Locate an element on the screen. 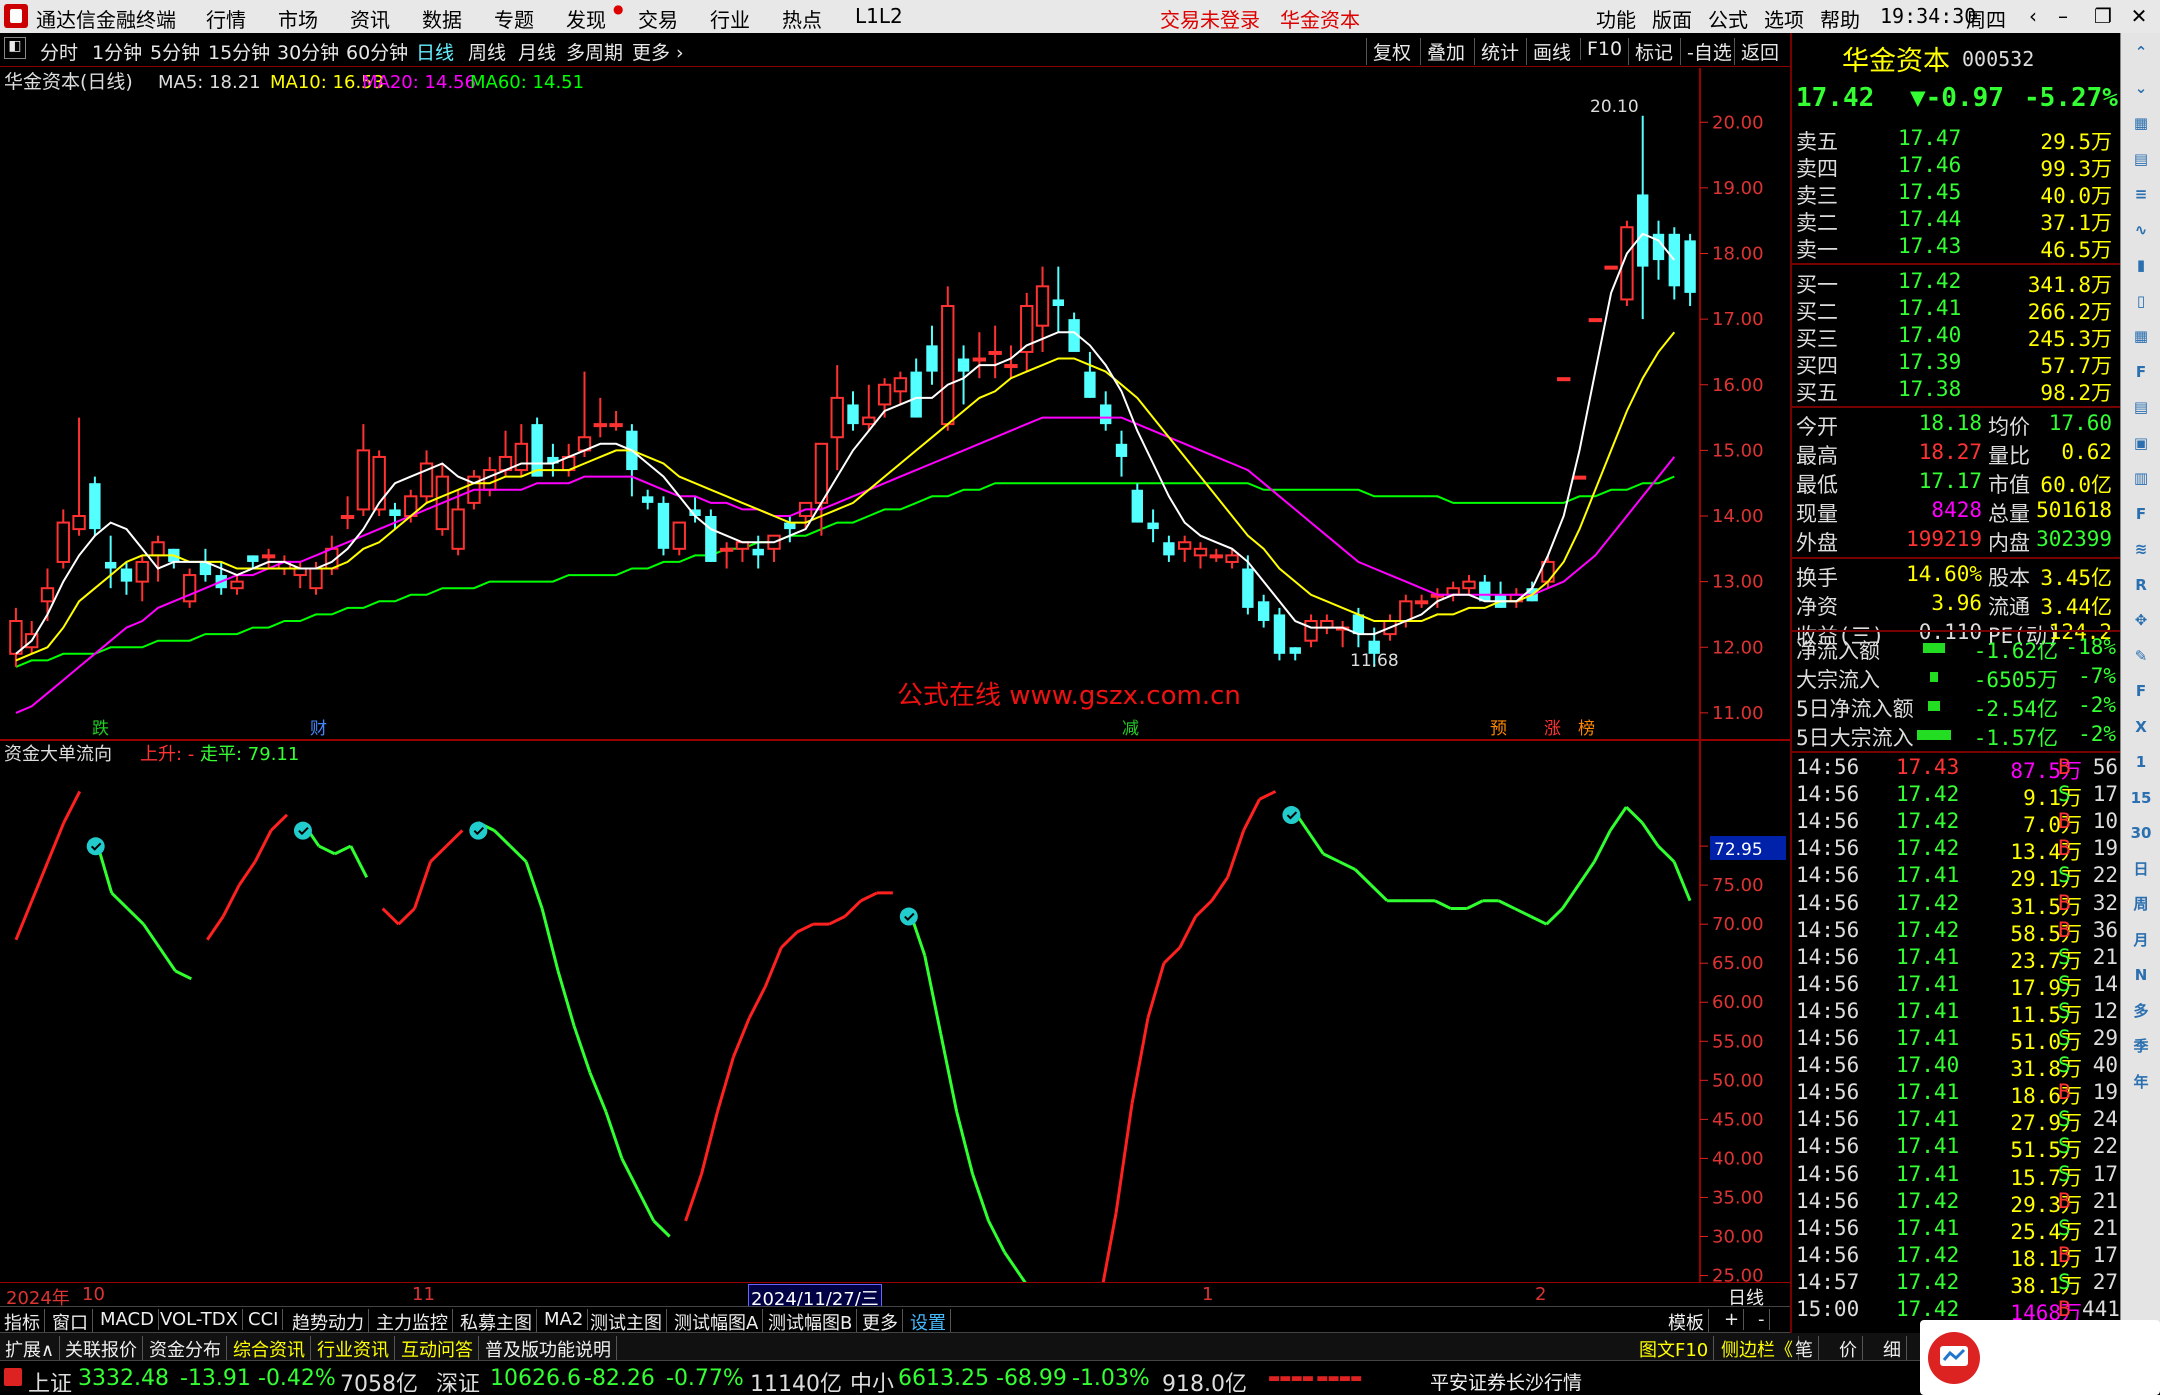  tool-f10: F10 is located at coordinates (1601, 49).